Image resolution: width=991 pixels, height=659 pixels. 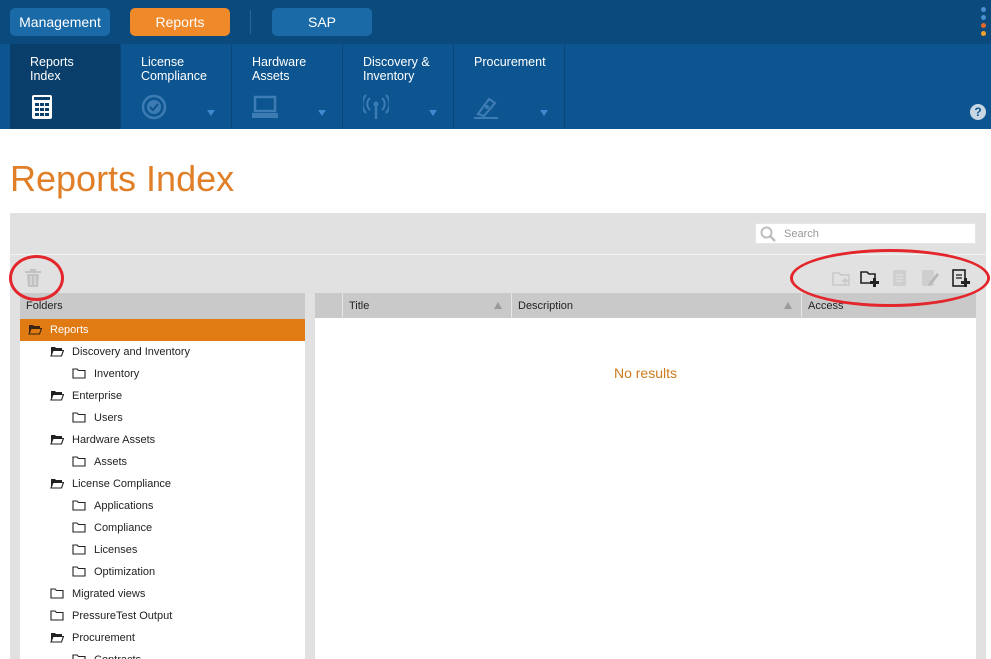 I want to click on folder-row: Discovery and Inventory, so click(x=162, y=352).